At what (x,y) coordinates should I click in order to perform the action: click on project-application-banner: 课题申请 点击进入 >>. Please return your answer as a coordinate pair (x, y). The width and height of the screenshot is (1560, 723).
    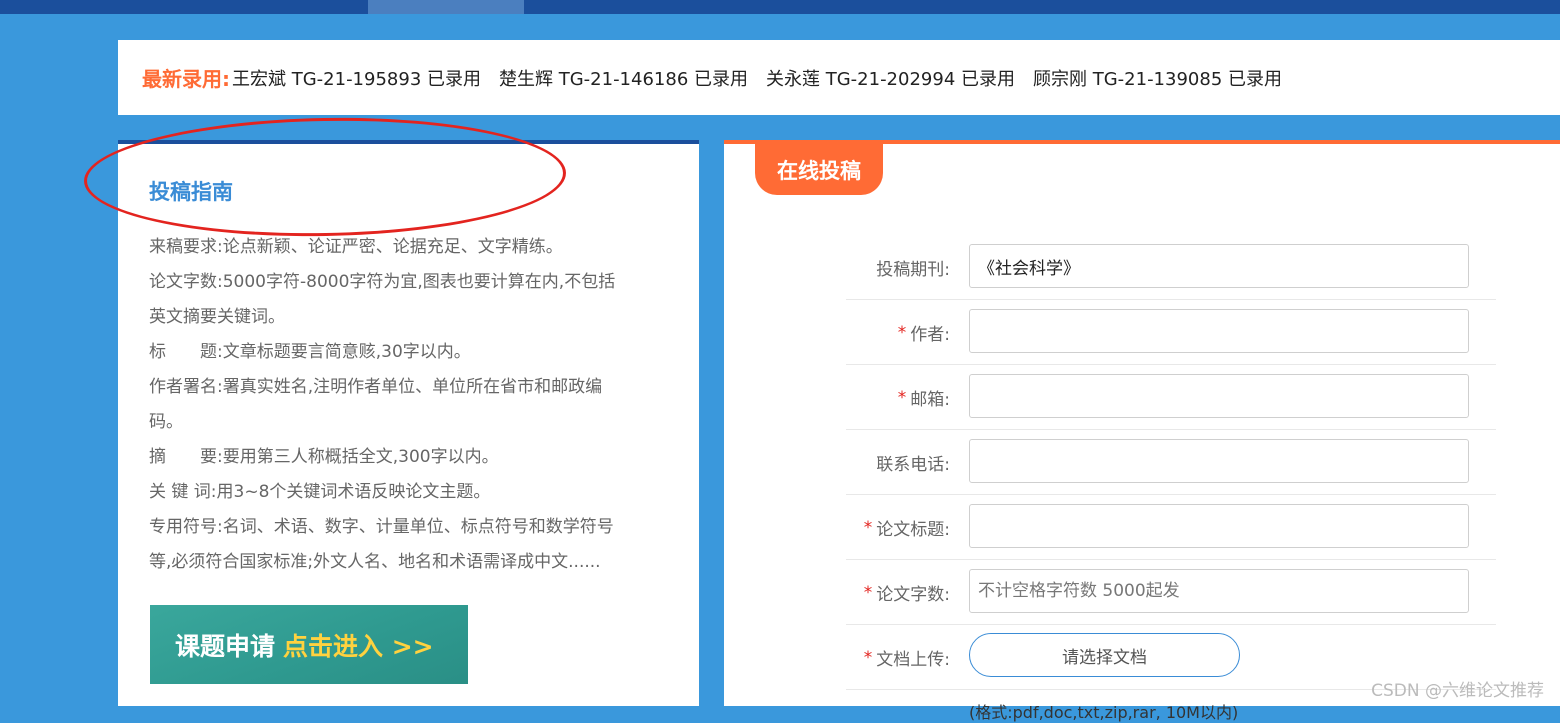
    Looking at the image, I should click on (309, 644).